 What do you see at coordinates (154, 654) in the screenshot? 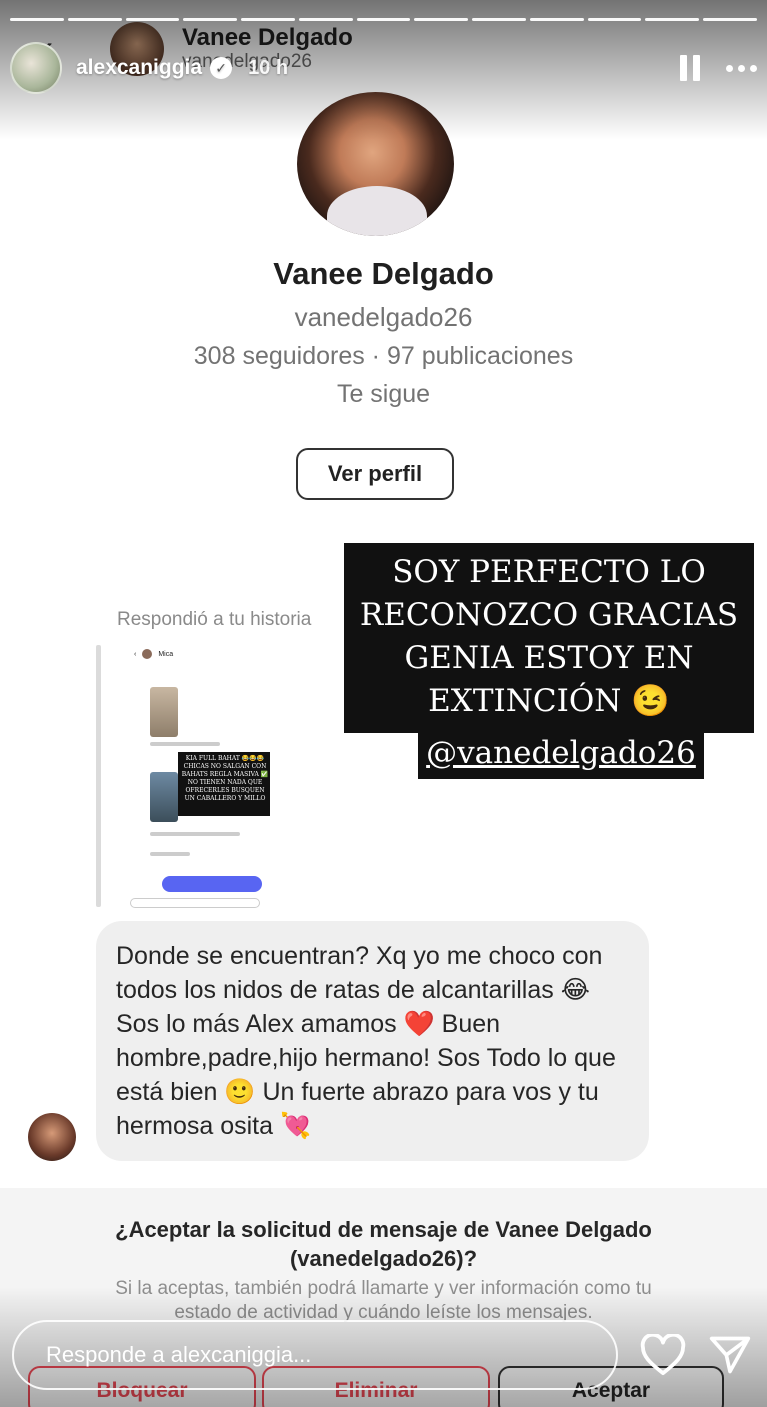
I see `thumb-header: ‹ Mica` at bounding box center [154, 654].